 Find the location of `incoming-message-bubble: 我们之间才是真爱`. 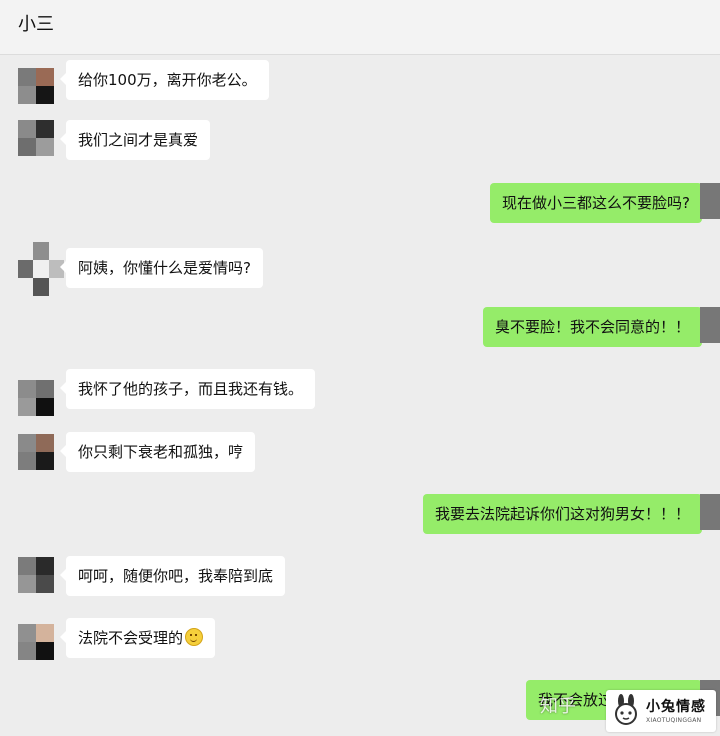

incoming-message-bubble: 我们之间才是真爱 is located at coordinates (135, 140).